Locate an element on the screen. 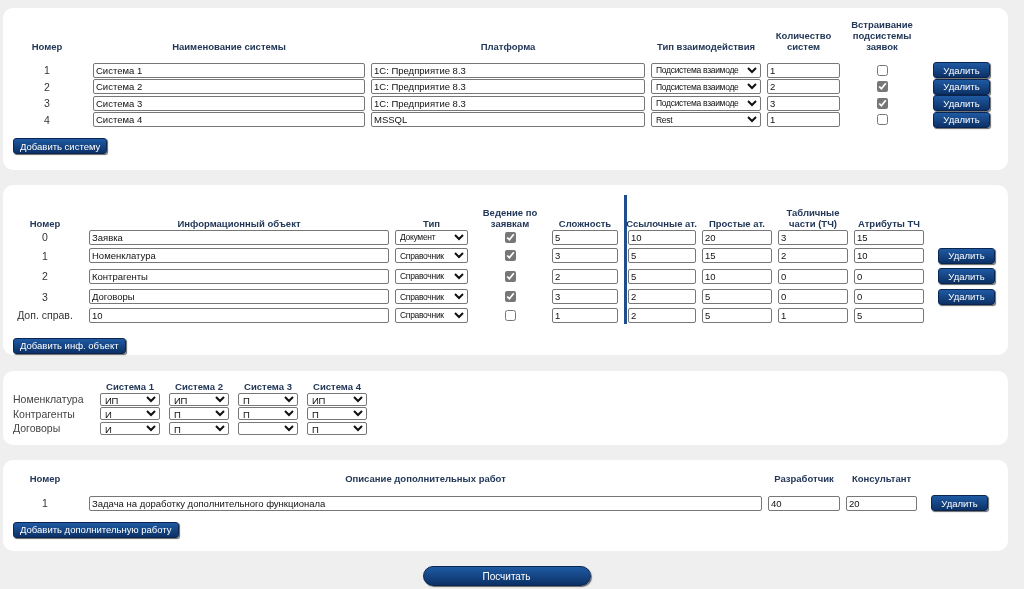 The height and width of the screenshot is (589, 1024). column-header: Встраивание подсистемы заявок is located at coordinates (882, 35).